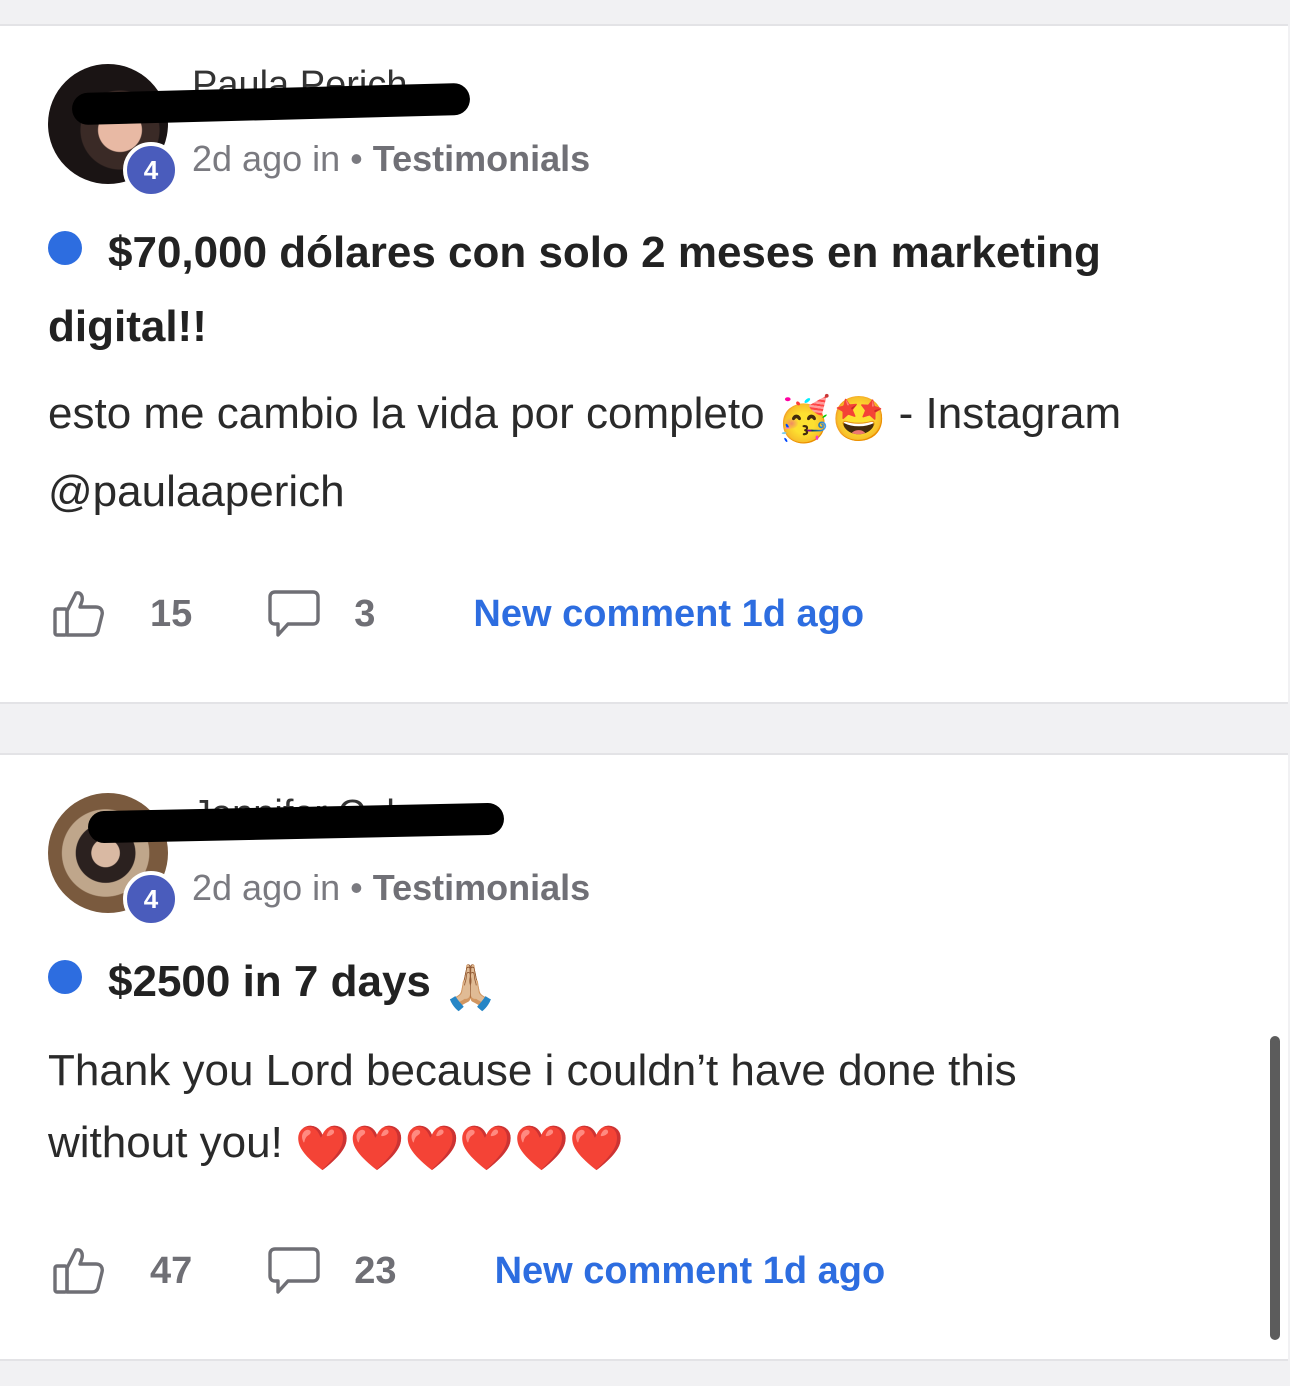 This screenshot has height=1386, width=1290. Describe the element at coordinates (196, 491) in the screenshot. I see `instagram-handle: @paulaaperich` at that location.